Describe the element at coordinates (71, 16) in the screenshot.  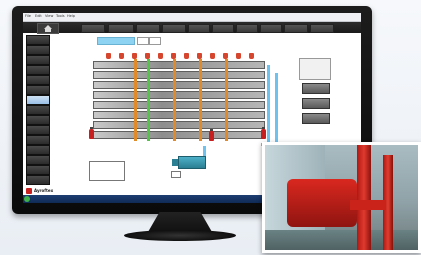
I see `menu-help: Help` at that location.